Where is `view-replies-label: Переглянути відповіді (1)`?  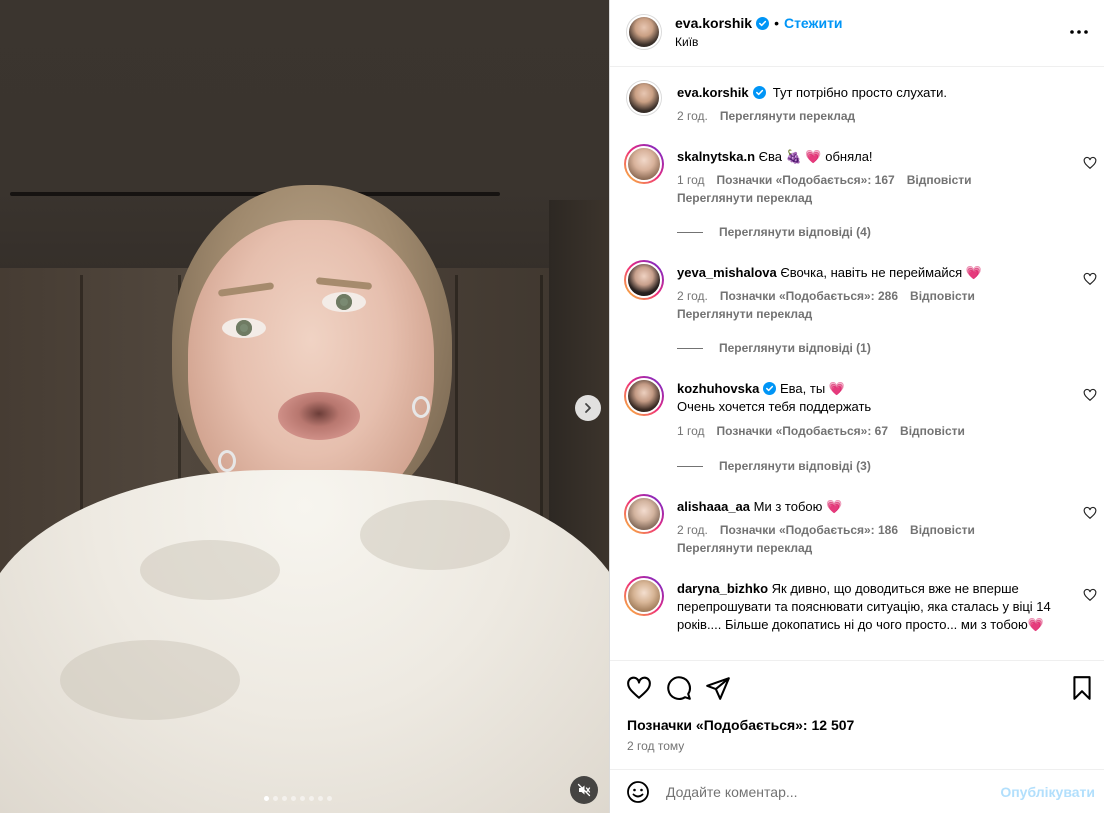 view-replies-label: Переглянути відповіді (1) is located at coordinates (795, 348).